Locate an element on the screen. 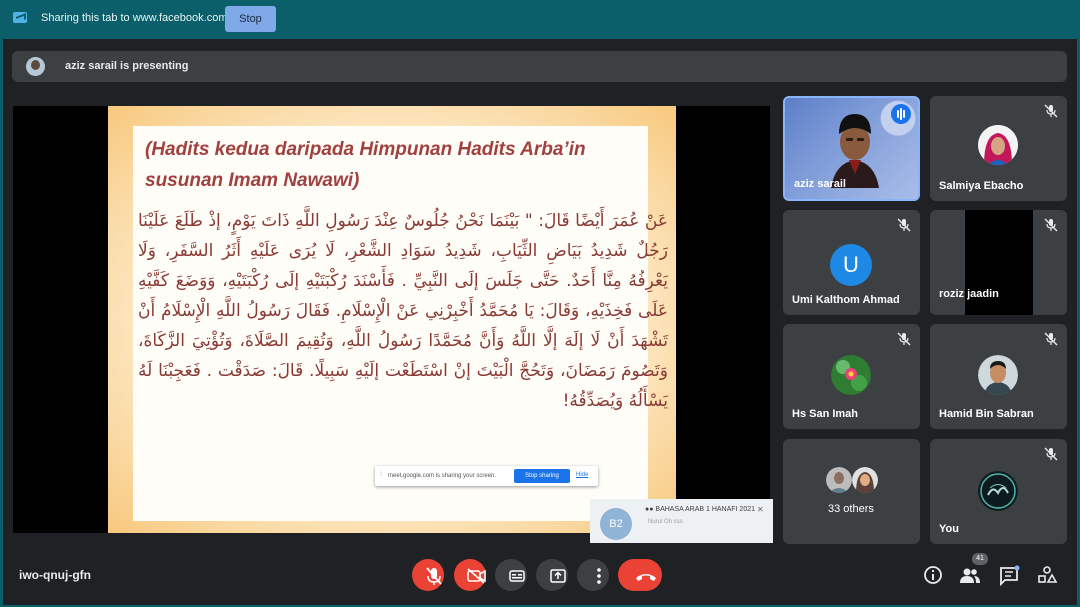  microphone-toggle-button is located at coordinates (428, 575).